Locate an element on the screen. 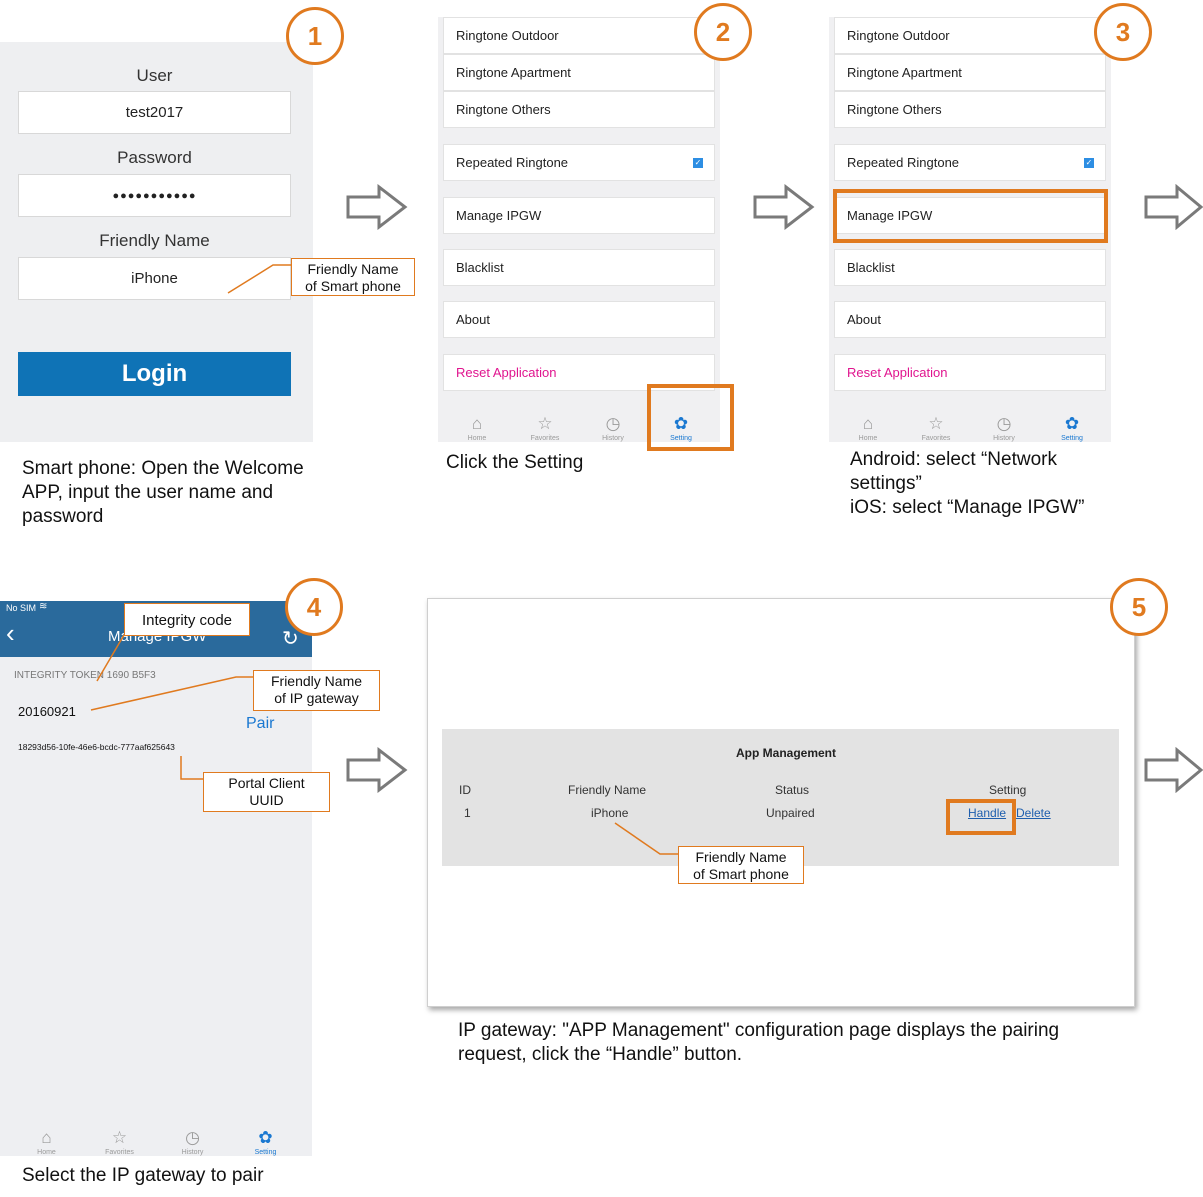 Image resolution: width=1203 pixels, height=1197 pixels. friendly-name-label: Friendly Name is located at coordinates (154, 240).